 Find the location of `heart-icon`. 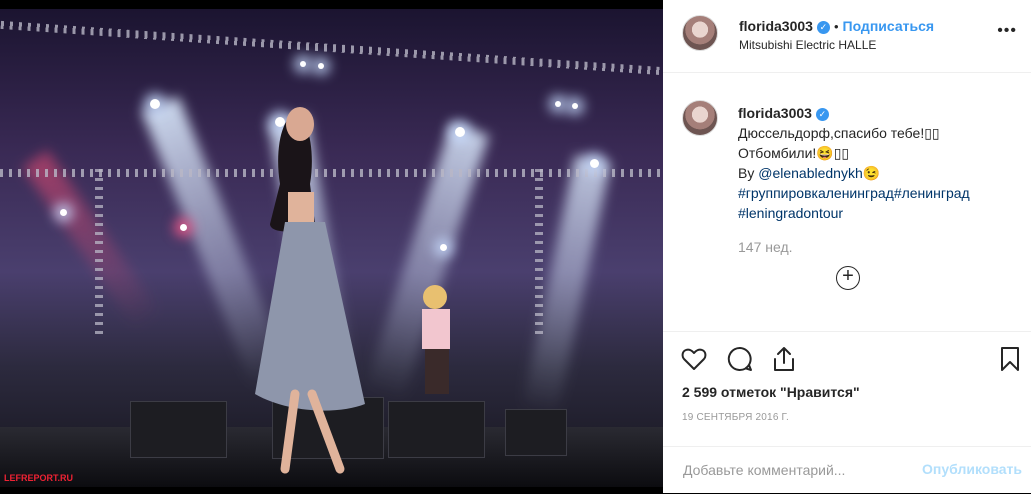

heart-icon is located at coordinates (694, 359).